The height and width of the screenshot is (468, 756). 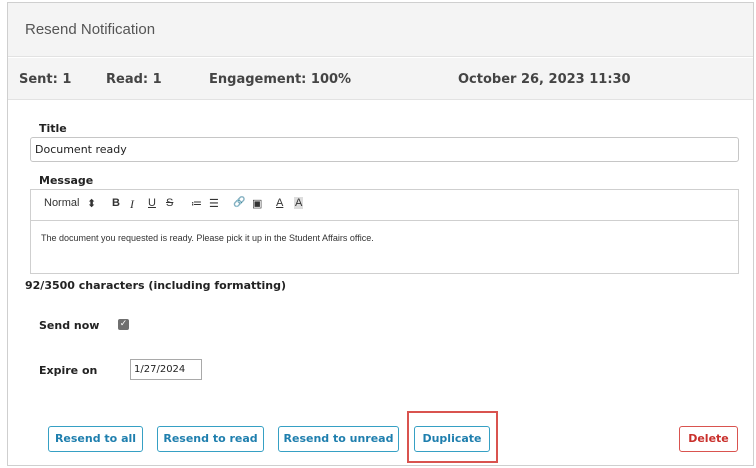 I want to click on image-icon: ▣, so click(x=257, y=203).